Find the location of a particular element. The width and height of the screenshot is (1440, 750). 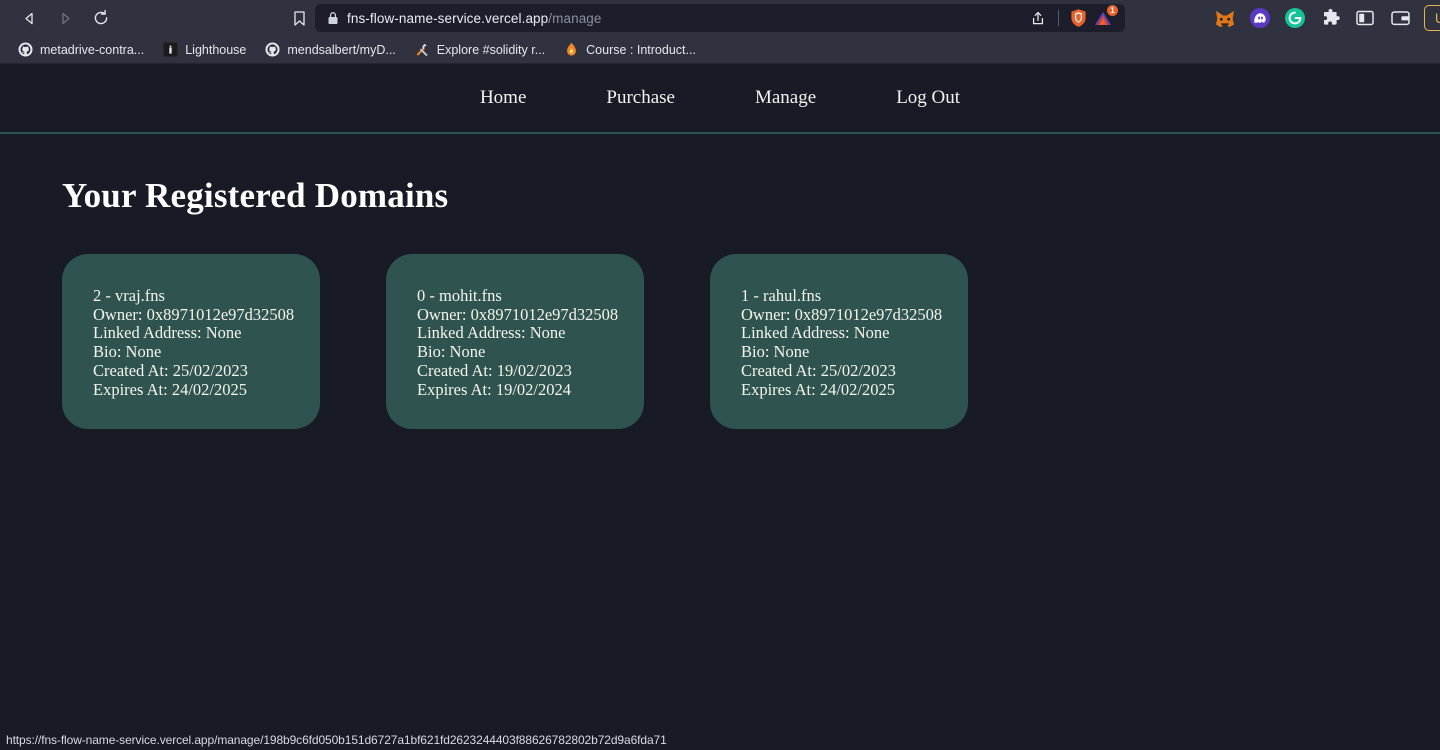

lock-icon is located at coordinates (333, 18).